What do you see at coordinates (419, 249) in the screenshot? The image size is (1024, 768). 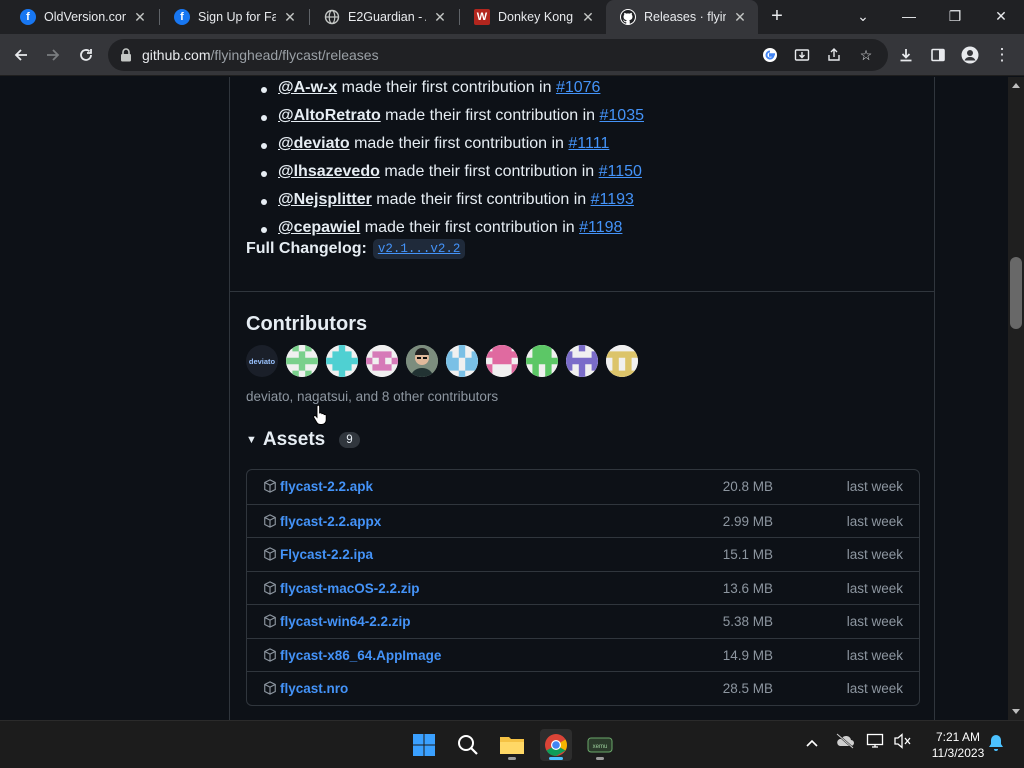 I see `changelog-compare-link: v2.1...v2.2` at bounding box center [419, 249].